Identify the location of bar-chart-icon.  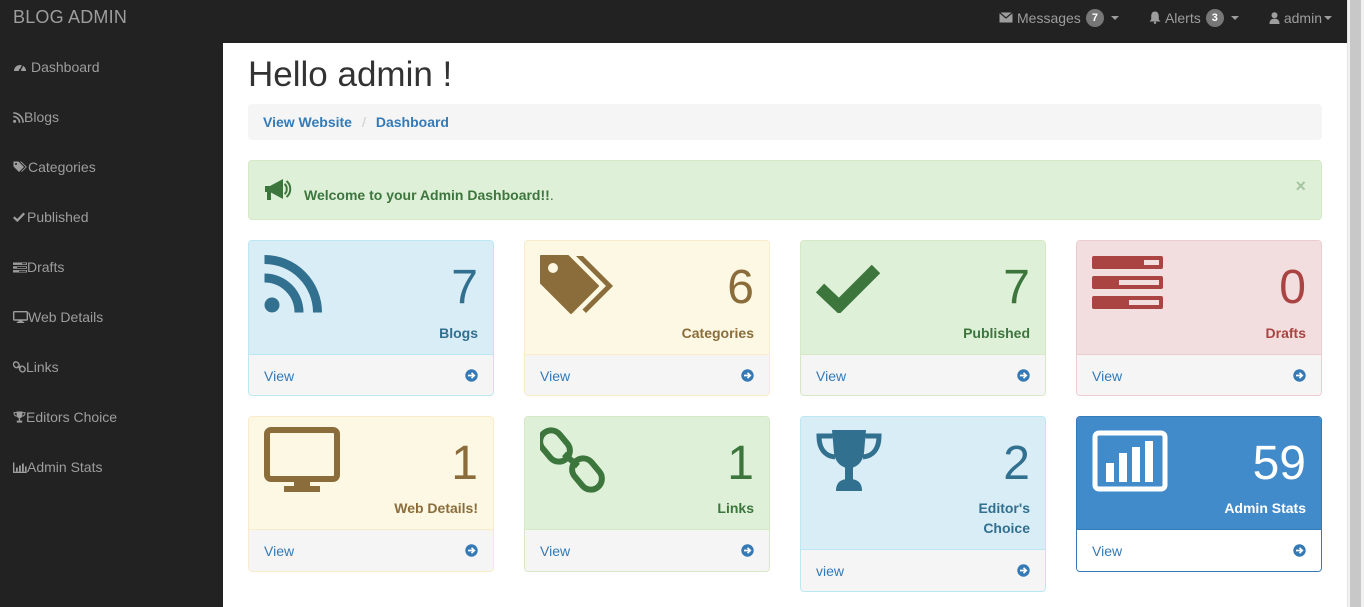
(1130, 461).